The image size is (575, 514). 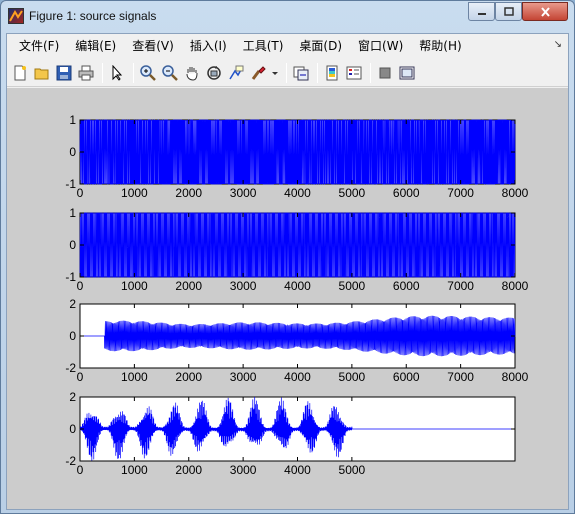 What do you see at coordinates (208, 46) in the screenshot?
I see `menu-insert: 插入(I)` at bounding box center [208, 46].